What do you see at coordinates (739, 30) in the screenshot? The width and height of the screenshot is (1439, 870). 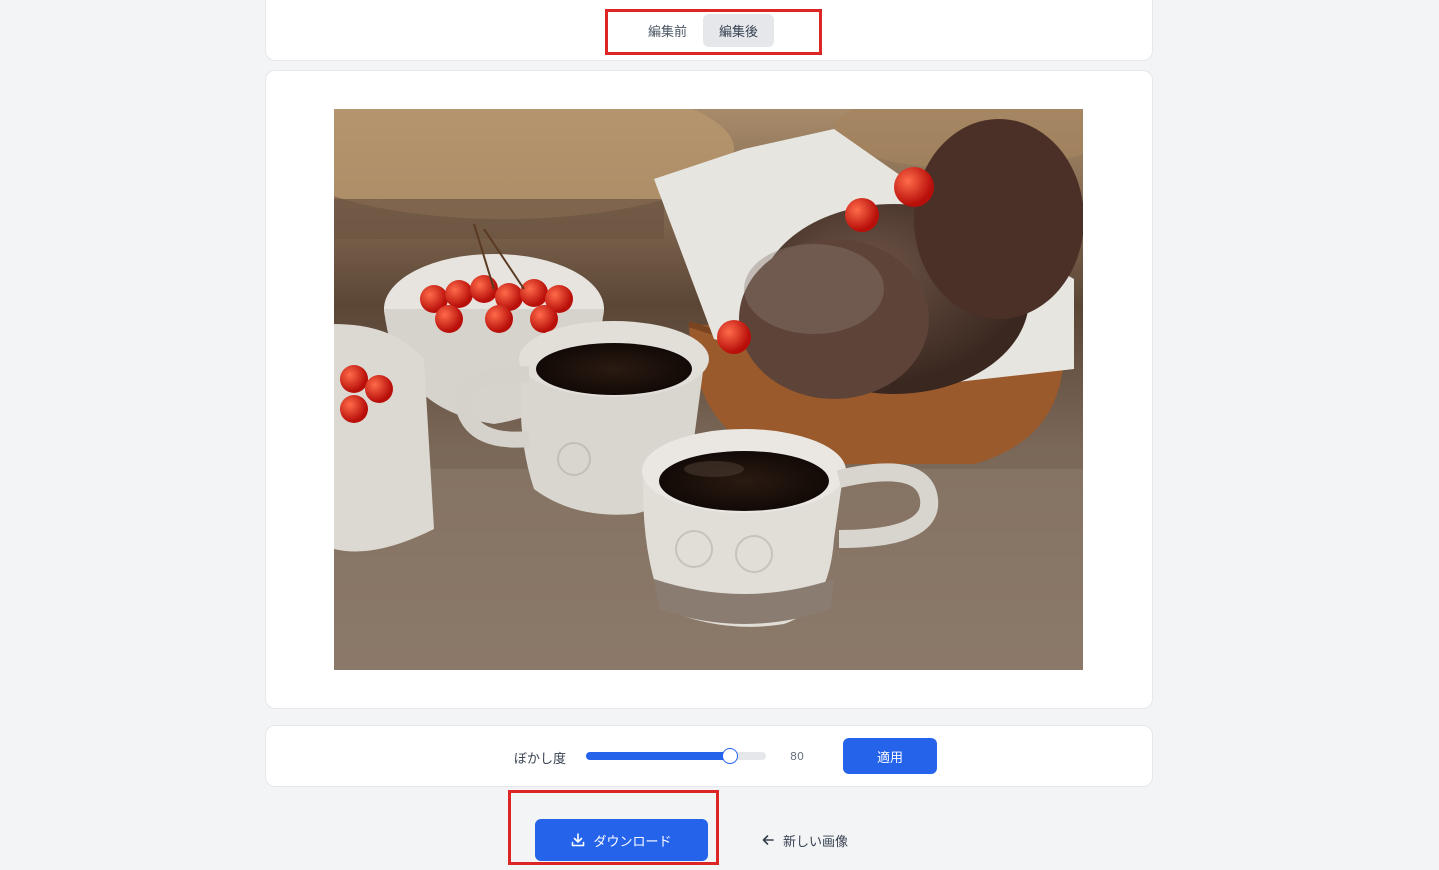 I see `after-edit-button: 編集後` at bounding box center [739, 30].